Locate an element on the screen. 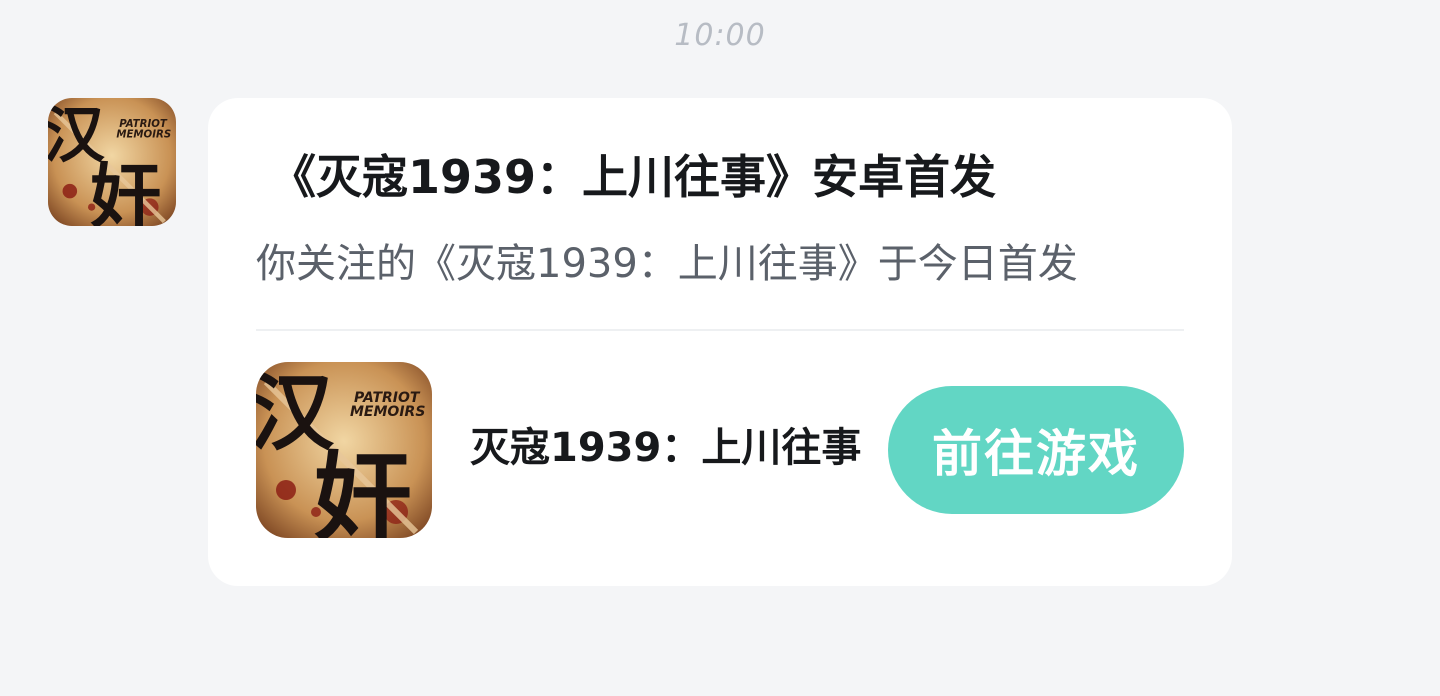 The image size is (1440, 696). message-title: 《灭寇1939：上川往事》安卓首发 is located at coordinates (633, 177).